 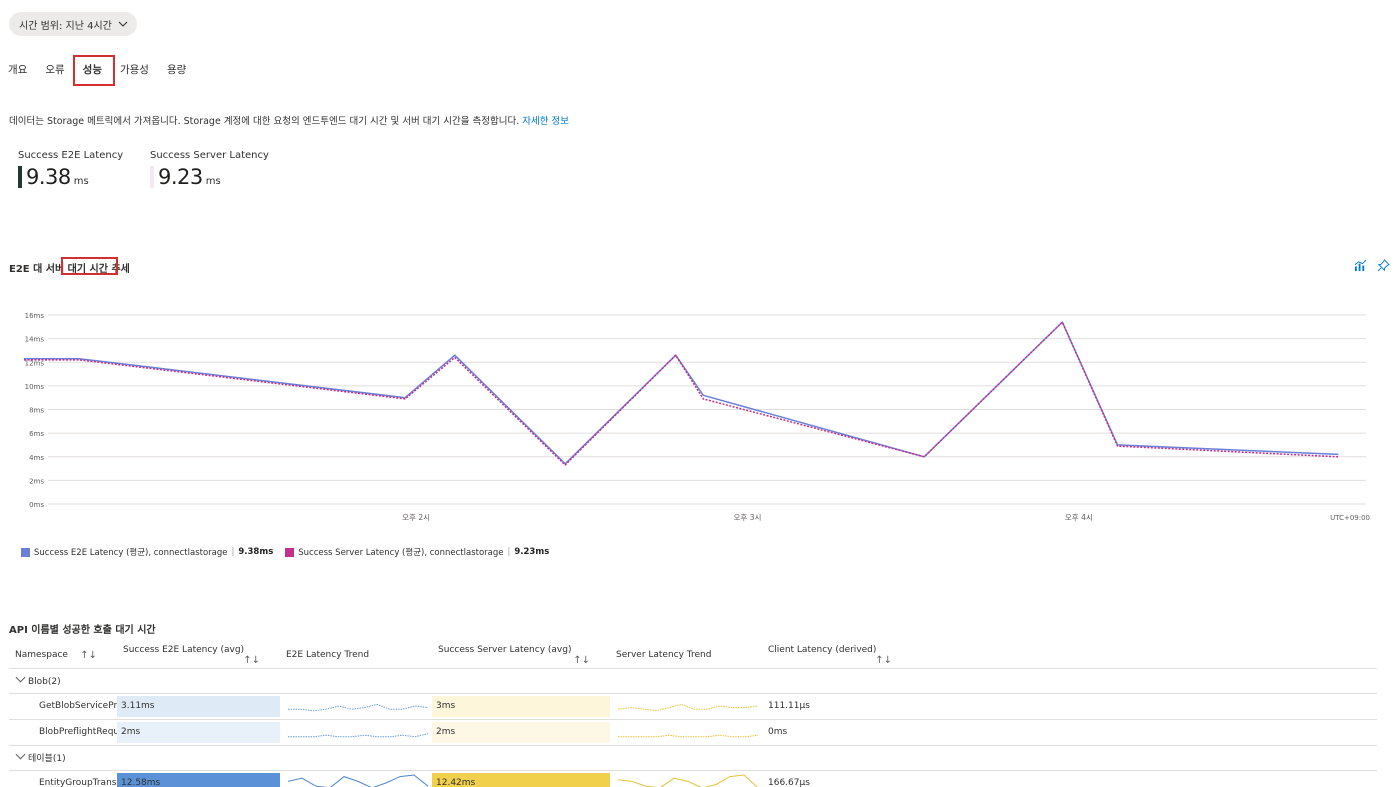 What do you see at coordinates (532, 552) in the screenshot?
I see `legend-value: 9.23ms` at bounding box center [532, 552].